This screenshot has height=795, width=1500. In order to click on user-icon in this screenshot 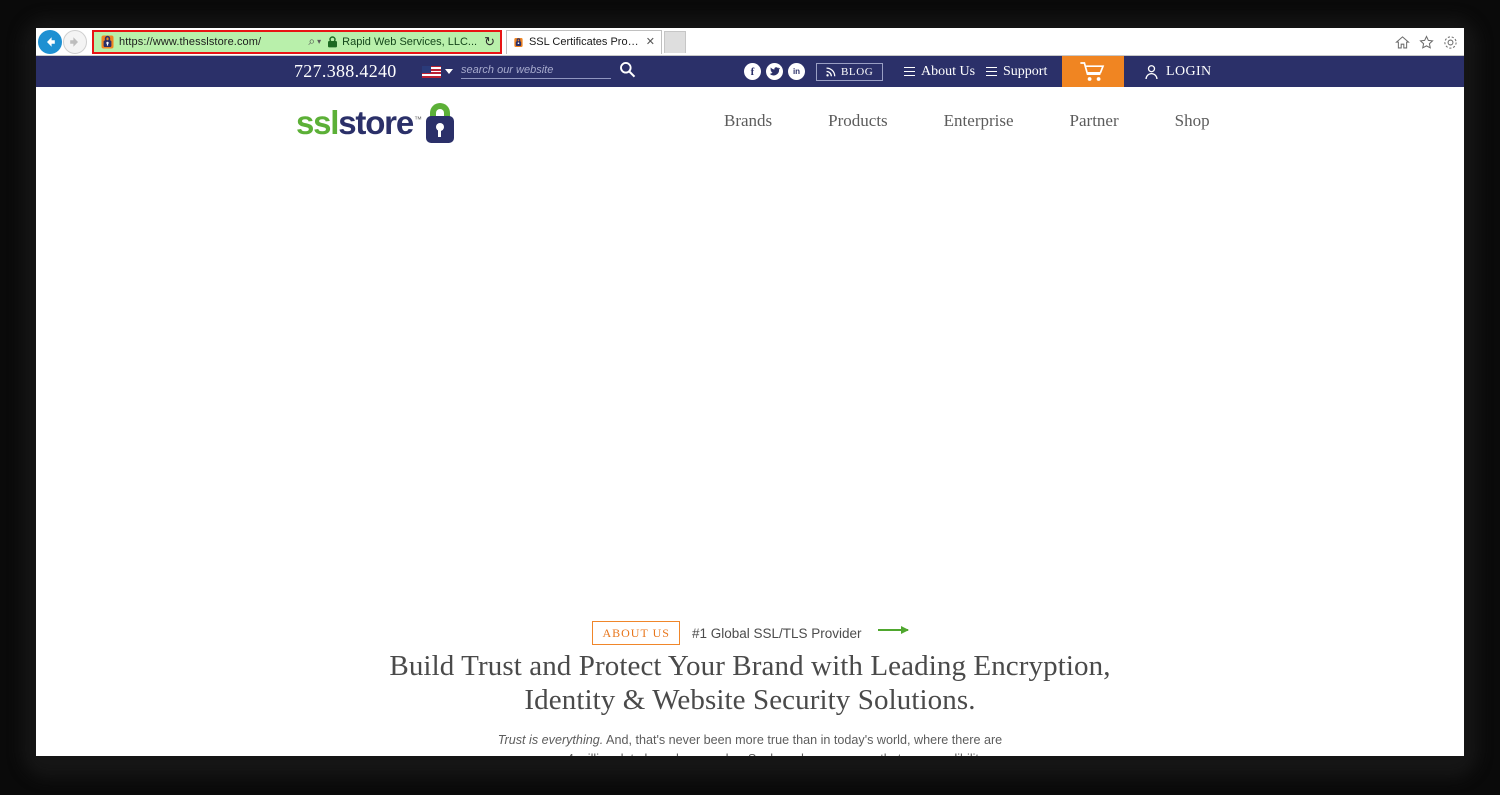, I will do `click(1151, 71)`.